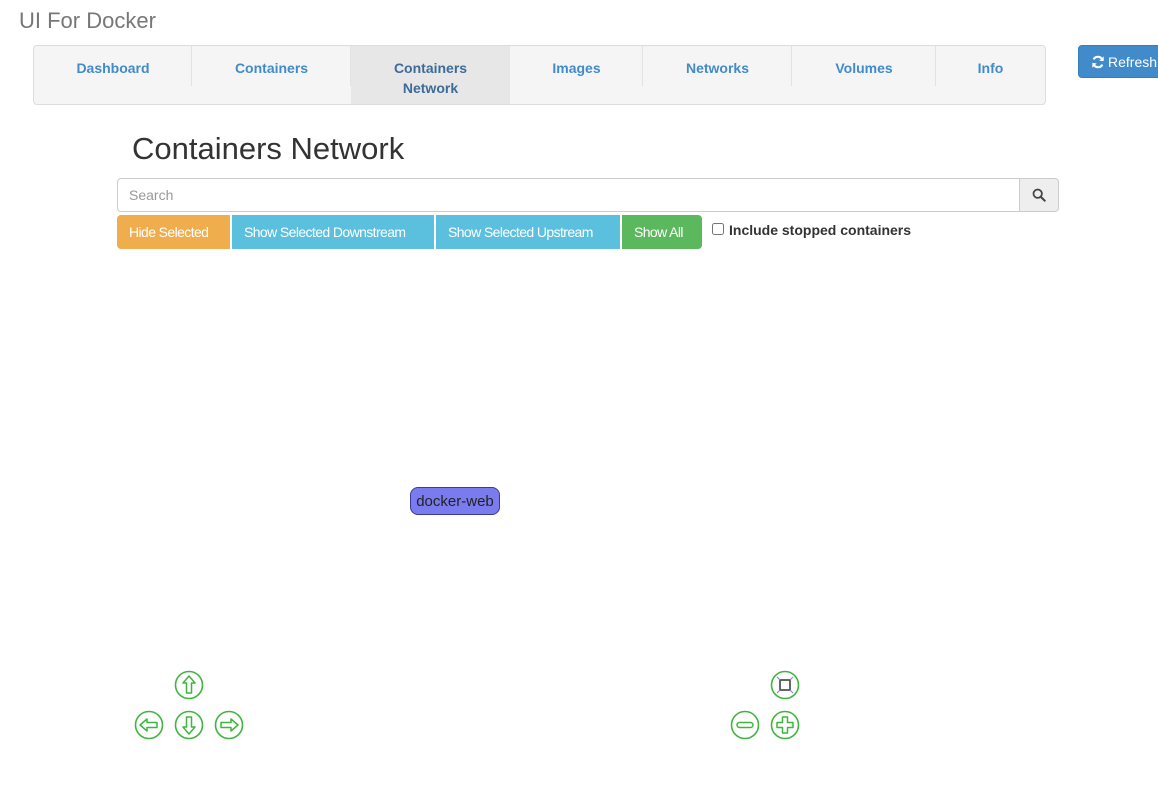 The height and width of the screenshot is (787, 1158). I want to click on include-stopped-option: Include stopped containers, so click(810, 230).